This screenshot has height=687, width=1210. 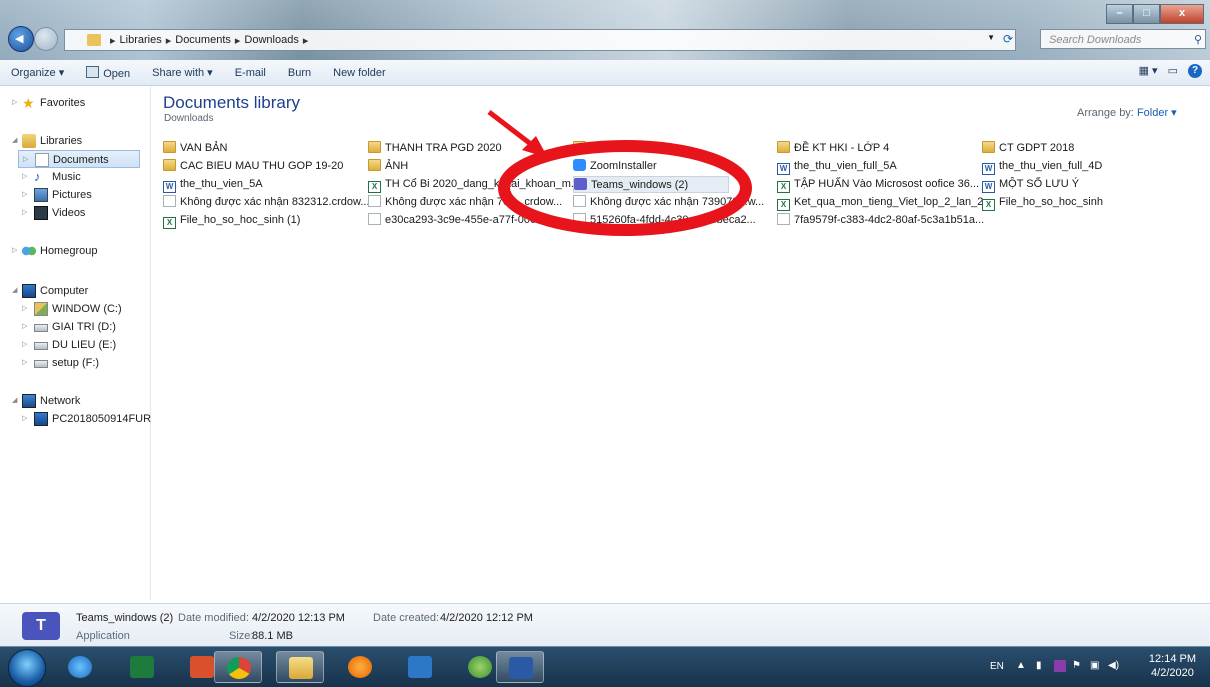 What do you see at coordinates (75, 141) in the screenshot?
I see `nav-libraries: ◢ Libraries` at bounding box center [75, 141].